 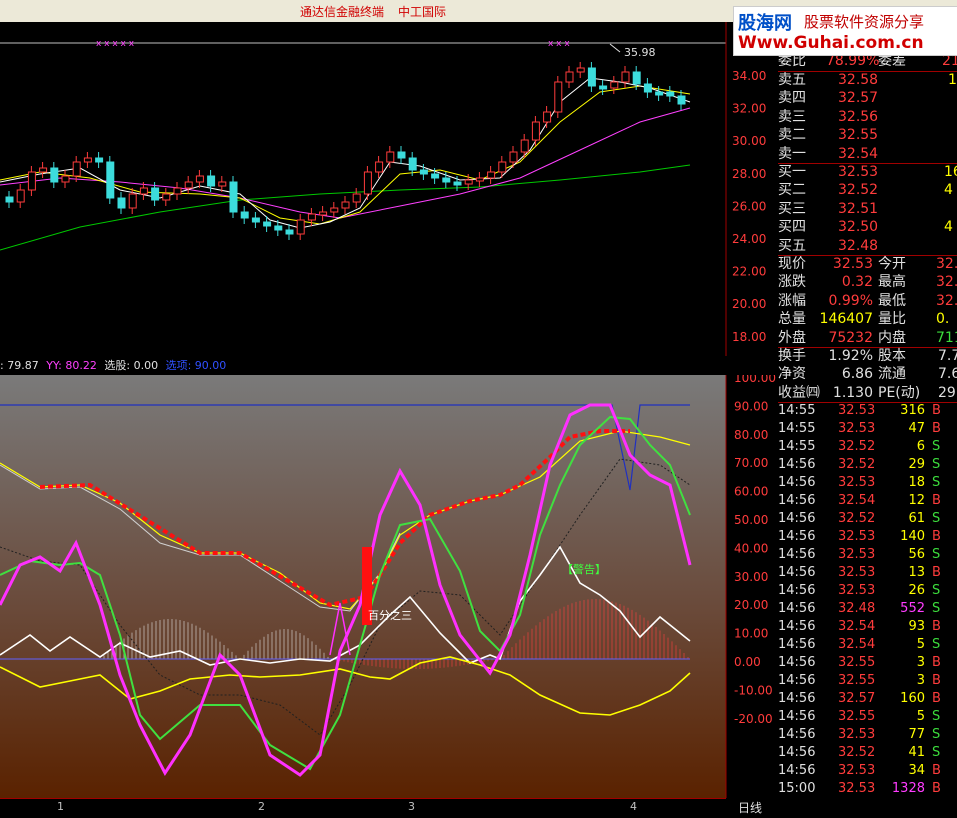 I want to click on stat-row: 涨跌 0.32 最高 32., so click(x=867, y=282).